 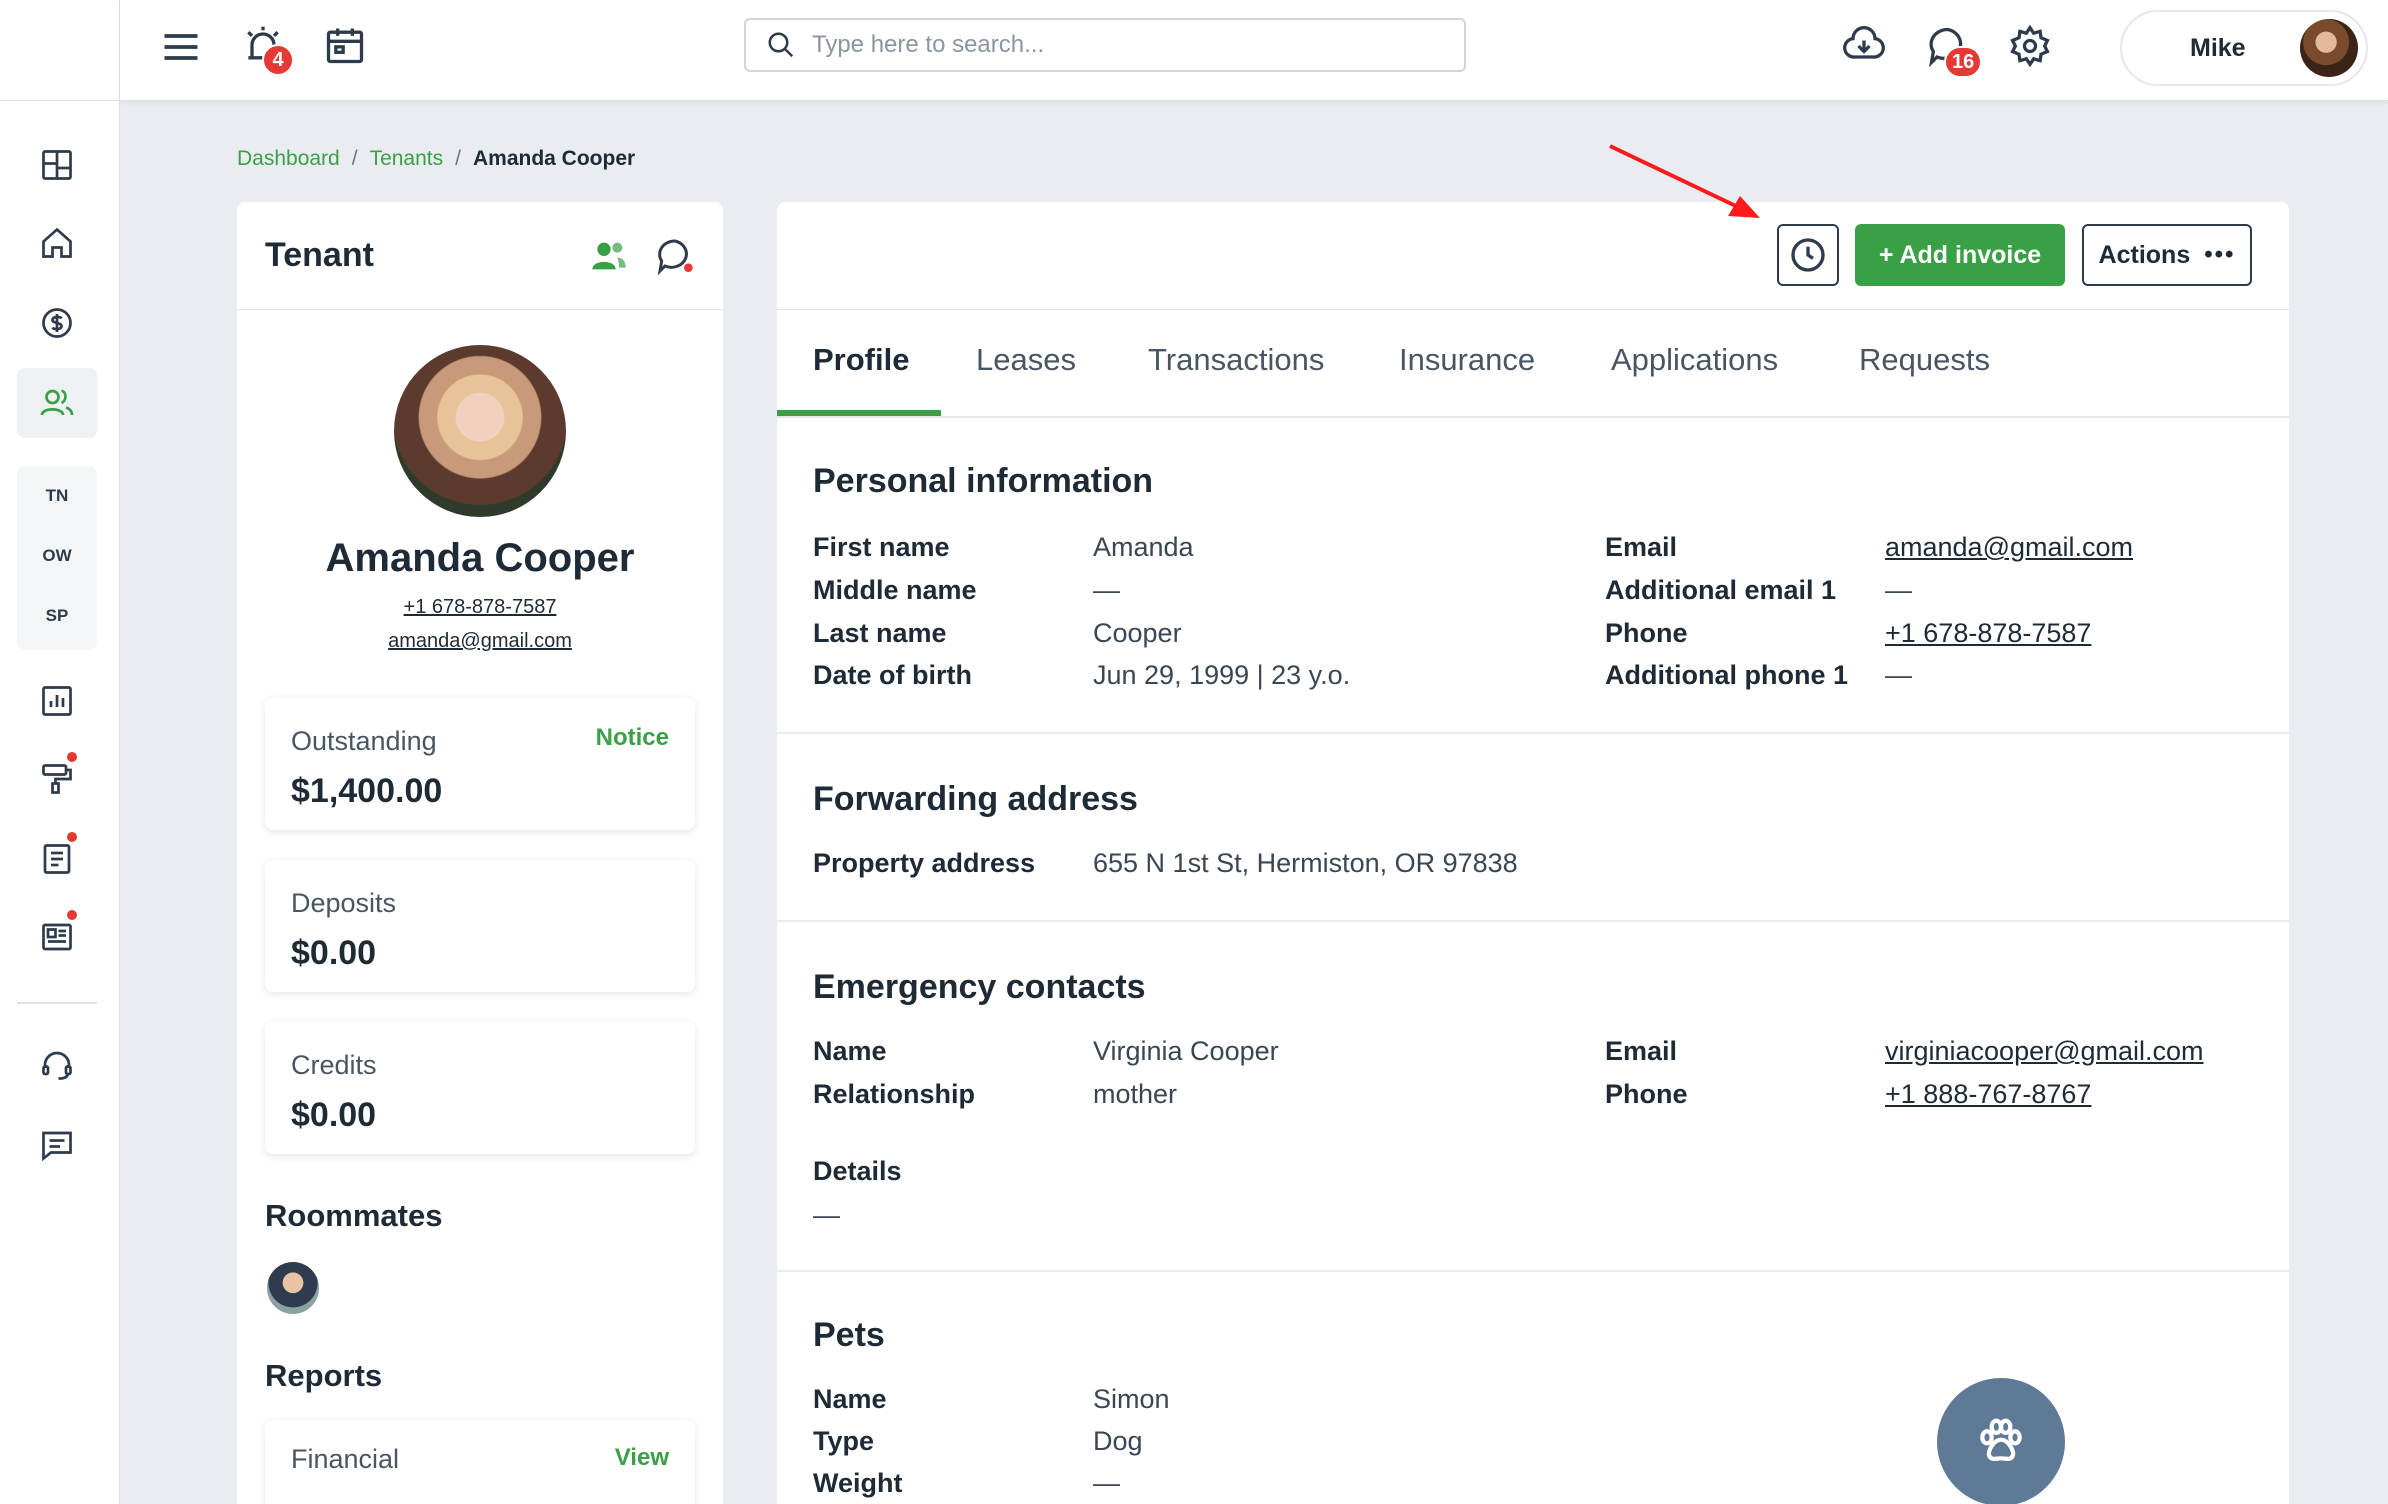 I want to click on financial-label: Financial, so click(x=345, y=1459).